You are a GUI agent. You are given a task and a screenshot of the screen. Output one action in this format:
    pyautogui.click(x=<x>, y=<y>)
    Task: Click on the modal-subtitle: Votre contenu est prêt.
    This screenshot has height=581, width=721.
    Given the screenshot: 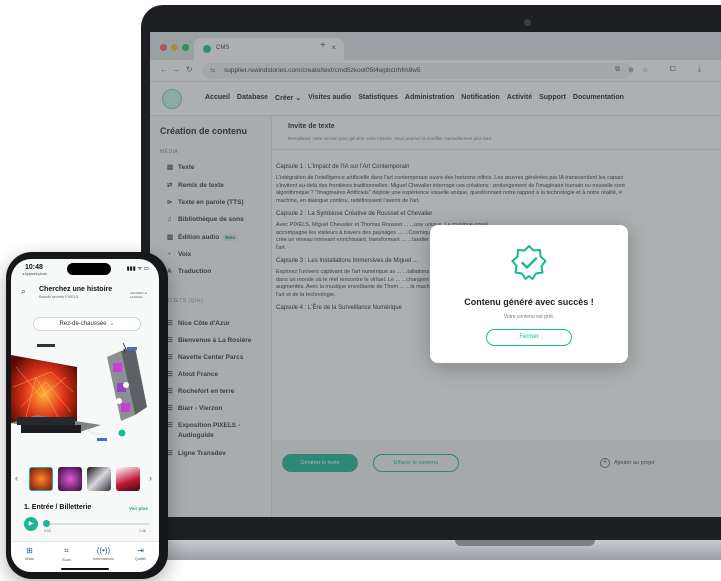 What is the action you would take?
    pyautogui.click(x=529, y=317)
    